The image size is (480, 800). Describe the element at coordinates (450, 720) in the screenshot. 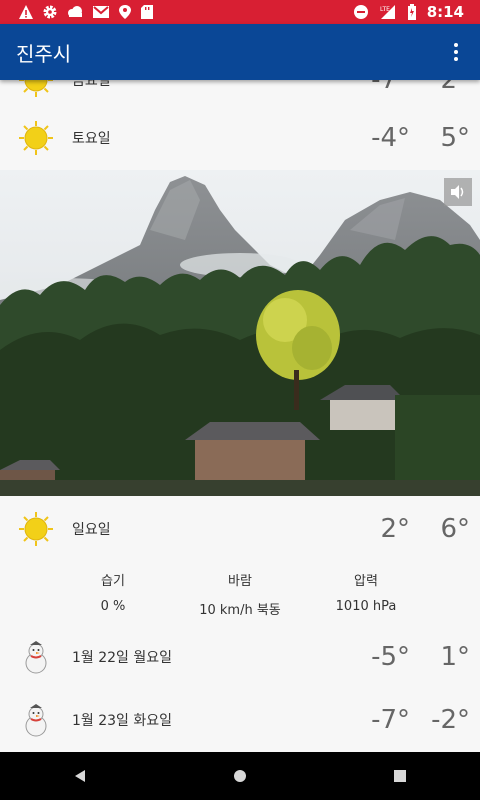

I see `temp-max: -2°` at that location.